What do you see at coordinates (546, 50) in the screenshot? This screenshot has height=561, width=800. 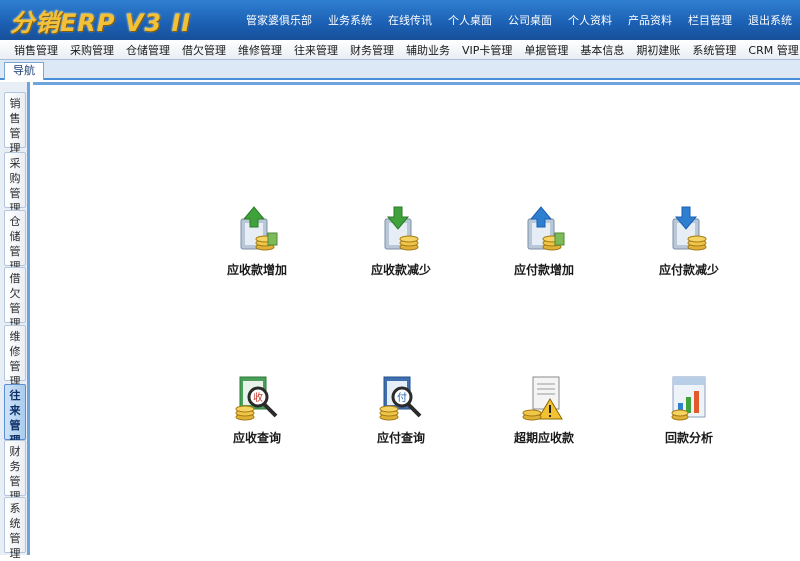 I see `menu-documents: 单据管理` at bounding box center [546, 50].